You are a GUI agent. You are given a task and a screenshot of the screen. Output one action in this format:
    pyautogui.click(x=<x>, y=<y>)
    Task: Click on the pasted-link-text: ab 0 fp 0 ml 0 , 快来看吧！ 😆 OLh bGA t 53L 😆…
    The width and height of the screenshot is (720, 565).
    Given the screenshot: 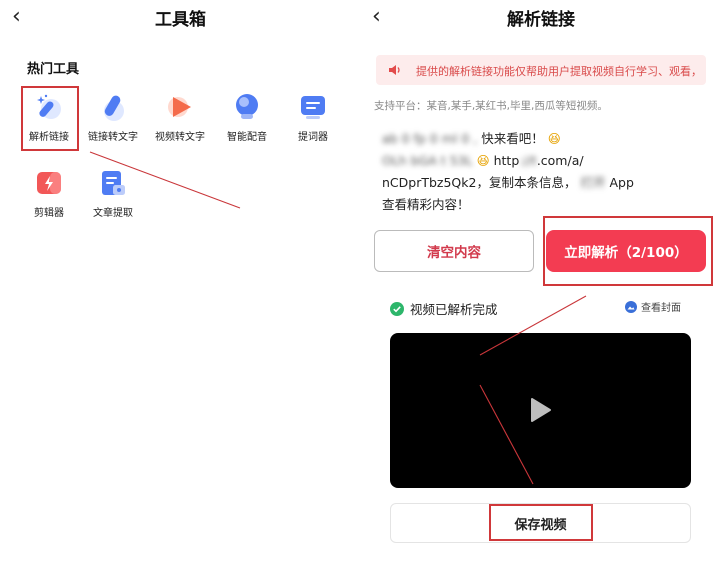 What is the action you would take?
    pyautogui.click(x=538, y=172)
    